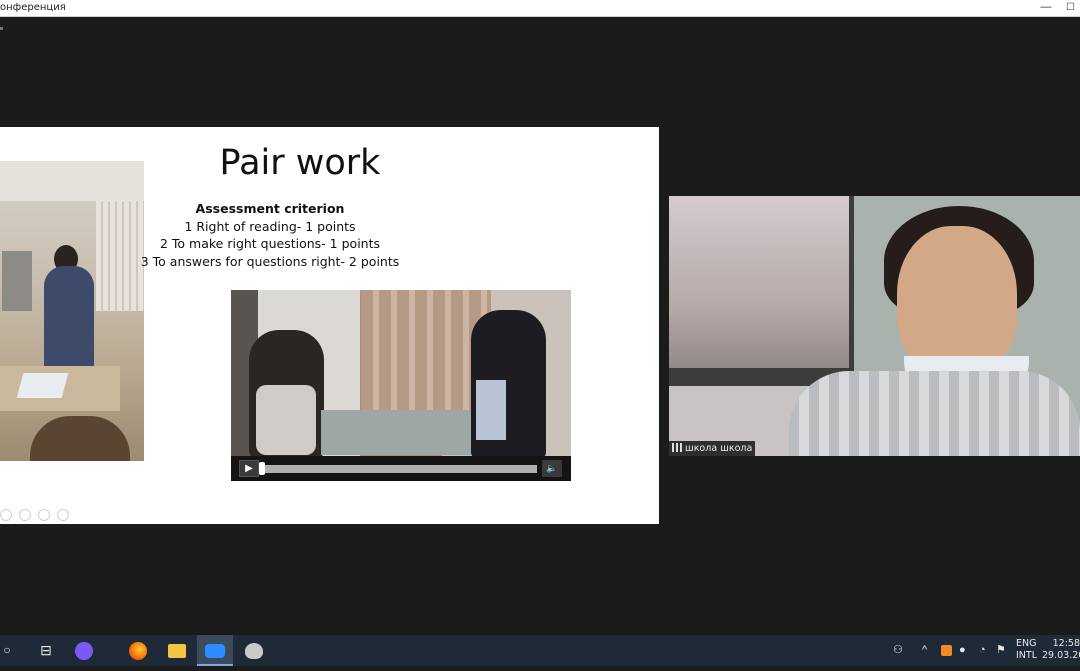 The height and width of the screenshot is (671, 1080). I want to click on copy-icon, so click(25, 515).